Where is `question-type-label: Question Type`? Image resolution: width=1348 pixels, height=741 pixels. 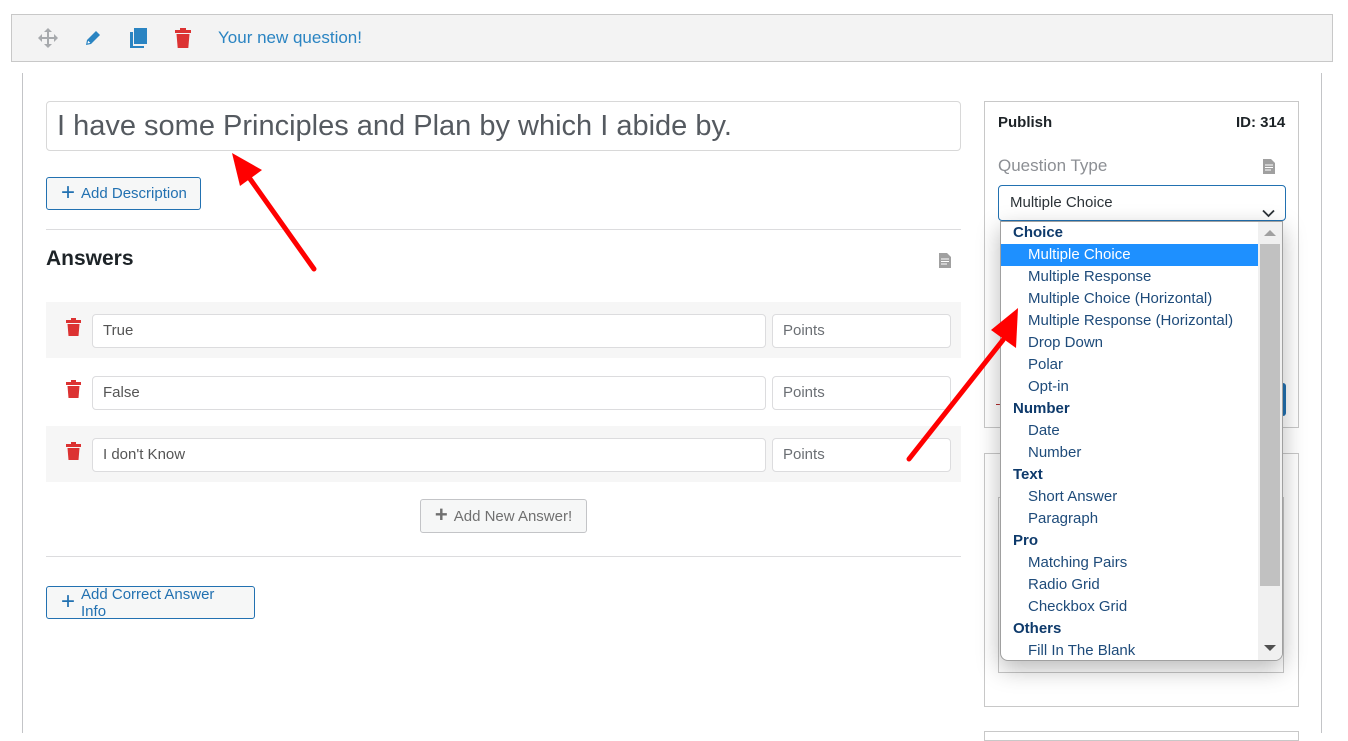
question-type-label: Question Type is located at coordinates (1053, 165).